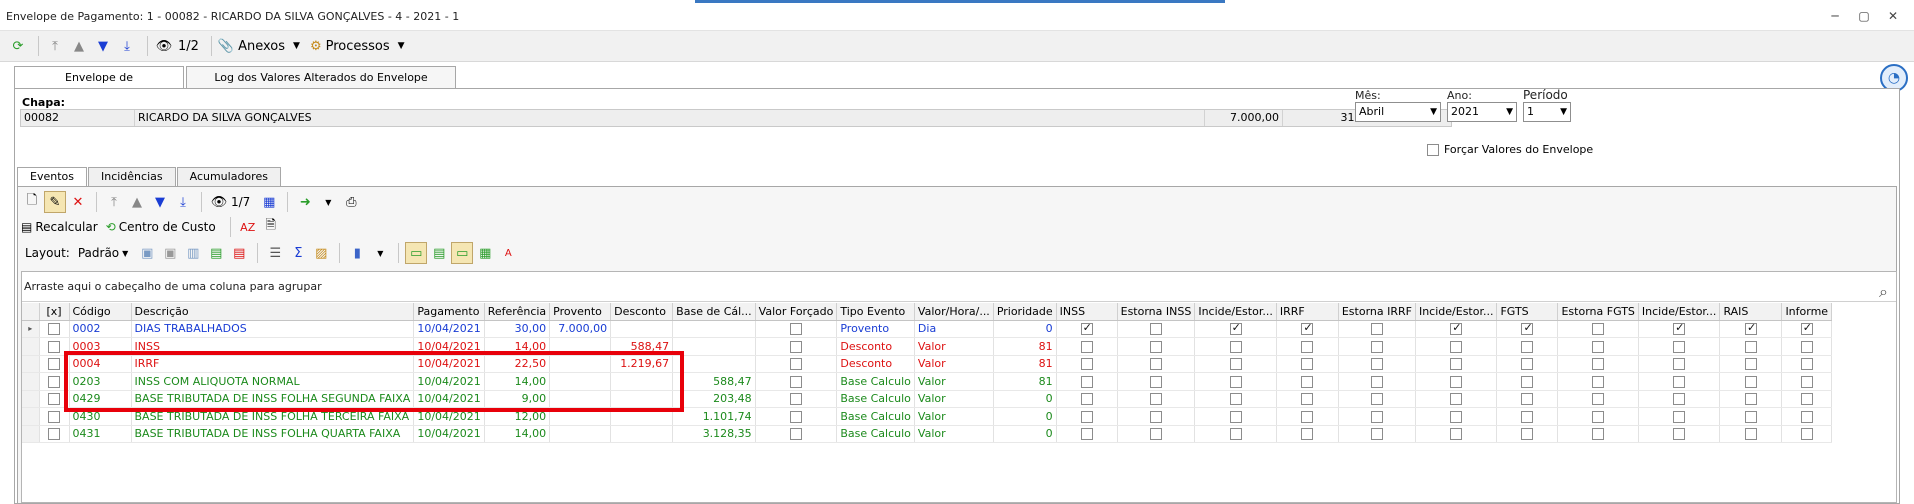 The image size is (1914, 504). What do you see at coordinates (714, 416) in the screenshot?
I see `base-calculo-cell: 1.101,74` at bounding box center [714, 416].